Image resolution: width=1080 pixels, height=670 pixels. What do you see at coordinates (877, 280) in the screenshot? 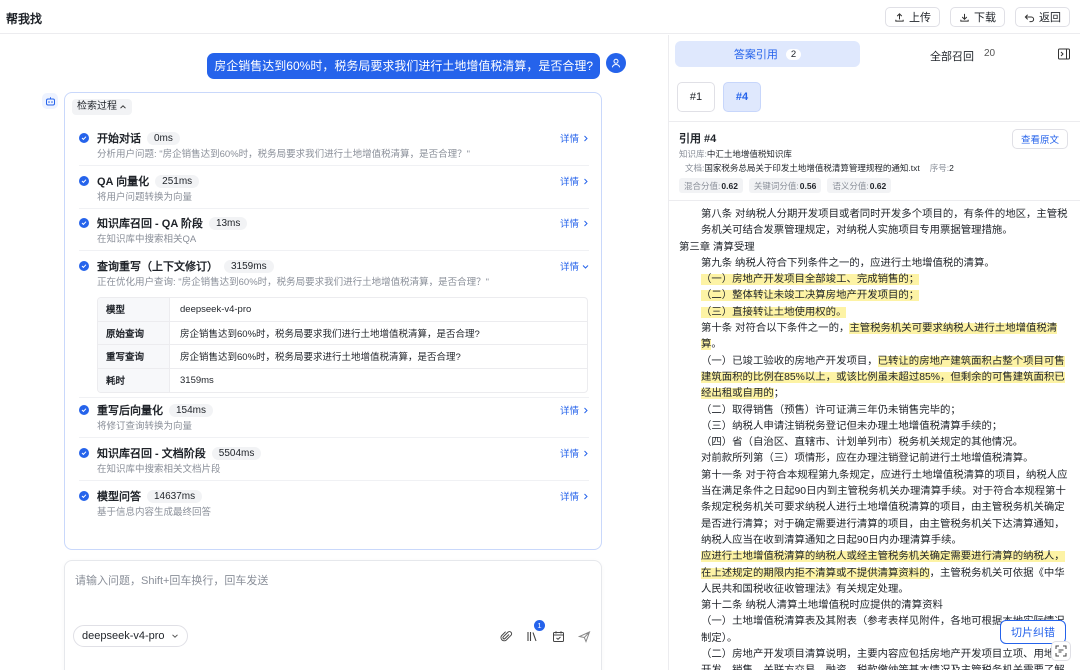
I see `doc-paragraph: （一）房地产开发项目全部竣工、完成销售的；` at bounding box center [877, 280].